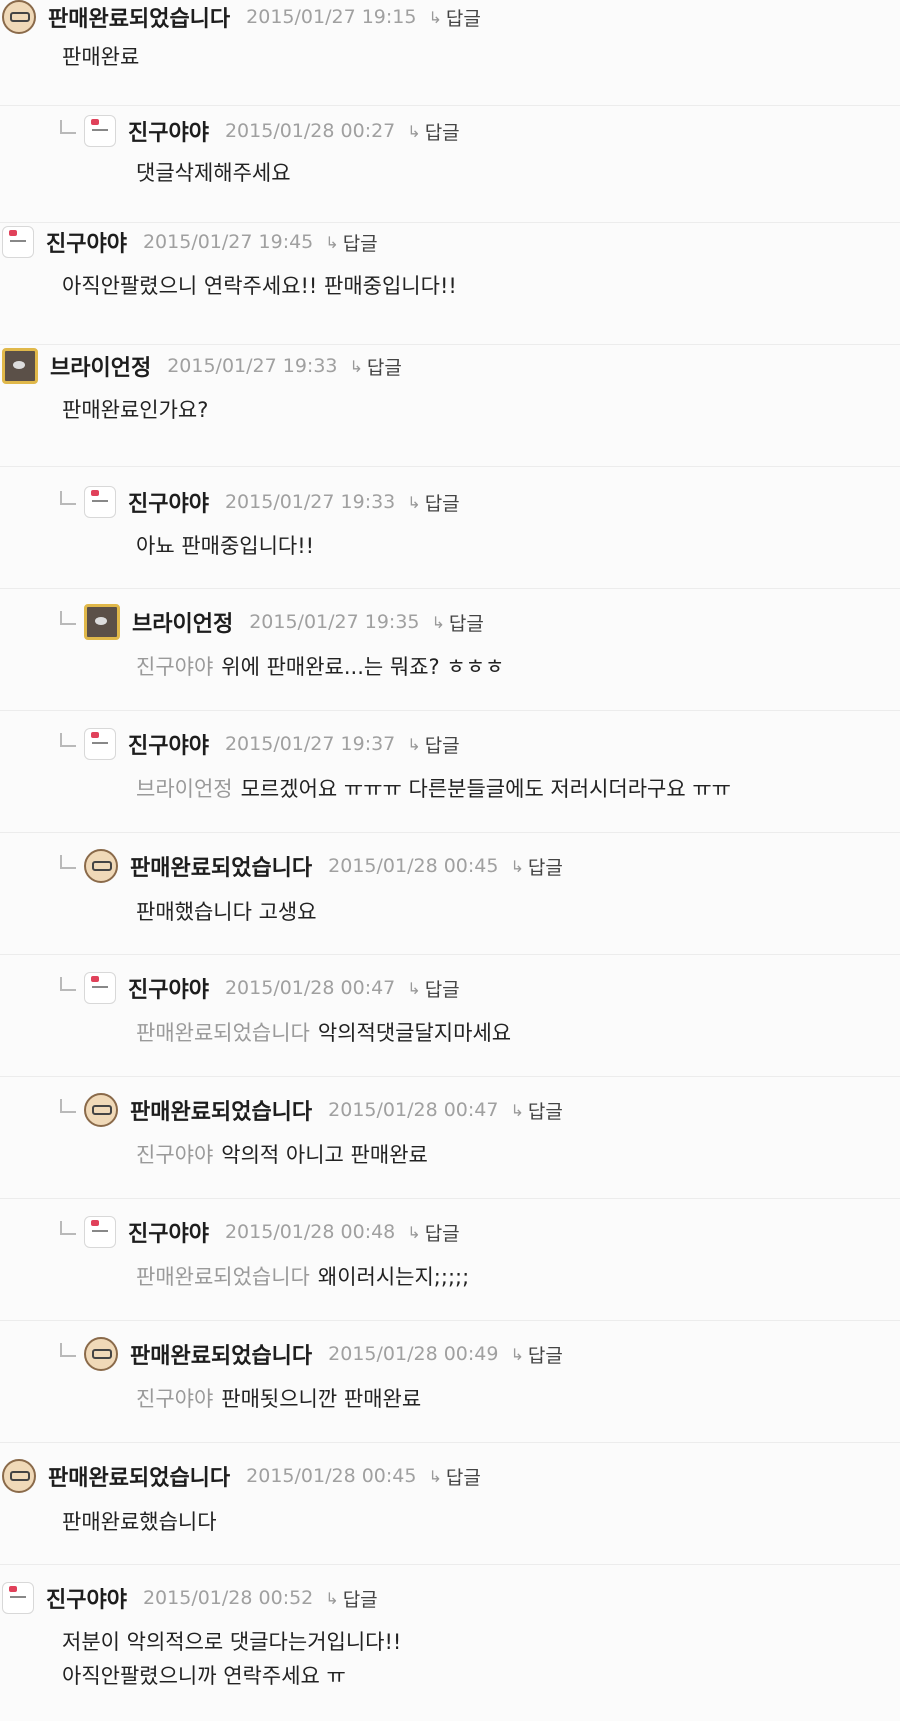 This screenshot has height=1721, width=900. Describe the element at coordinates (278, 1398) in the screenshot. I see `comment-body: 진구야야 판매됫으니깐 판매완료` at that location.